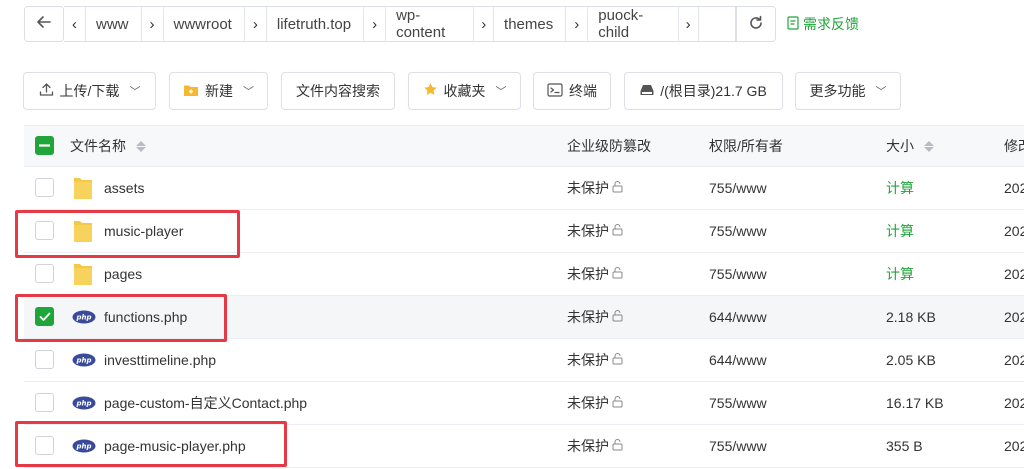 The height and width of the screenshot is (469, 1024). What do you see at coordinates (911, 317) in the screenshot?
I see `file-size: 2.18 KB` at bounding box center [911, 317].